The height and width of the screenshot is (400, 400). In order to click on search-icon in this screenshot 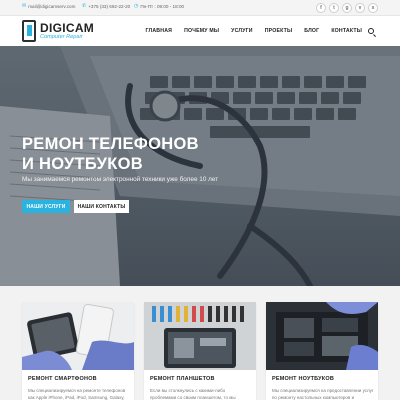, I will do `click(371, 31)`.